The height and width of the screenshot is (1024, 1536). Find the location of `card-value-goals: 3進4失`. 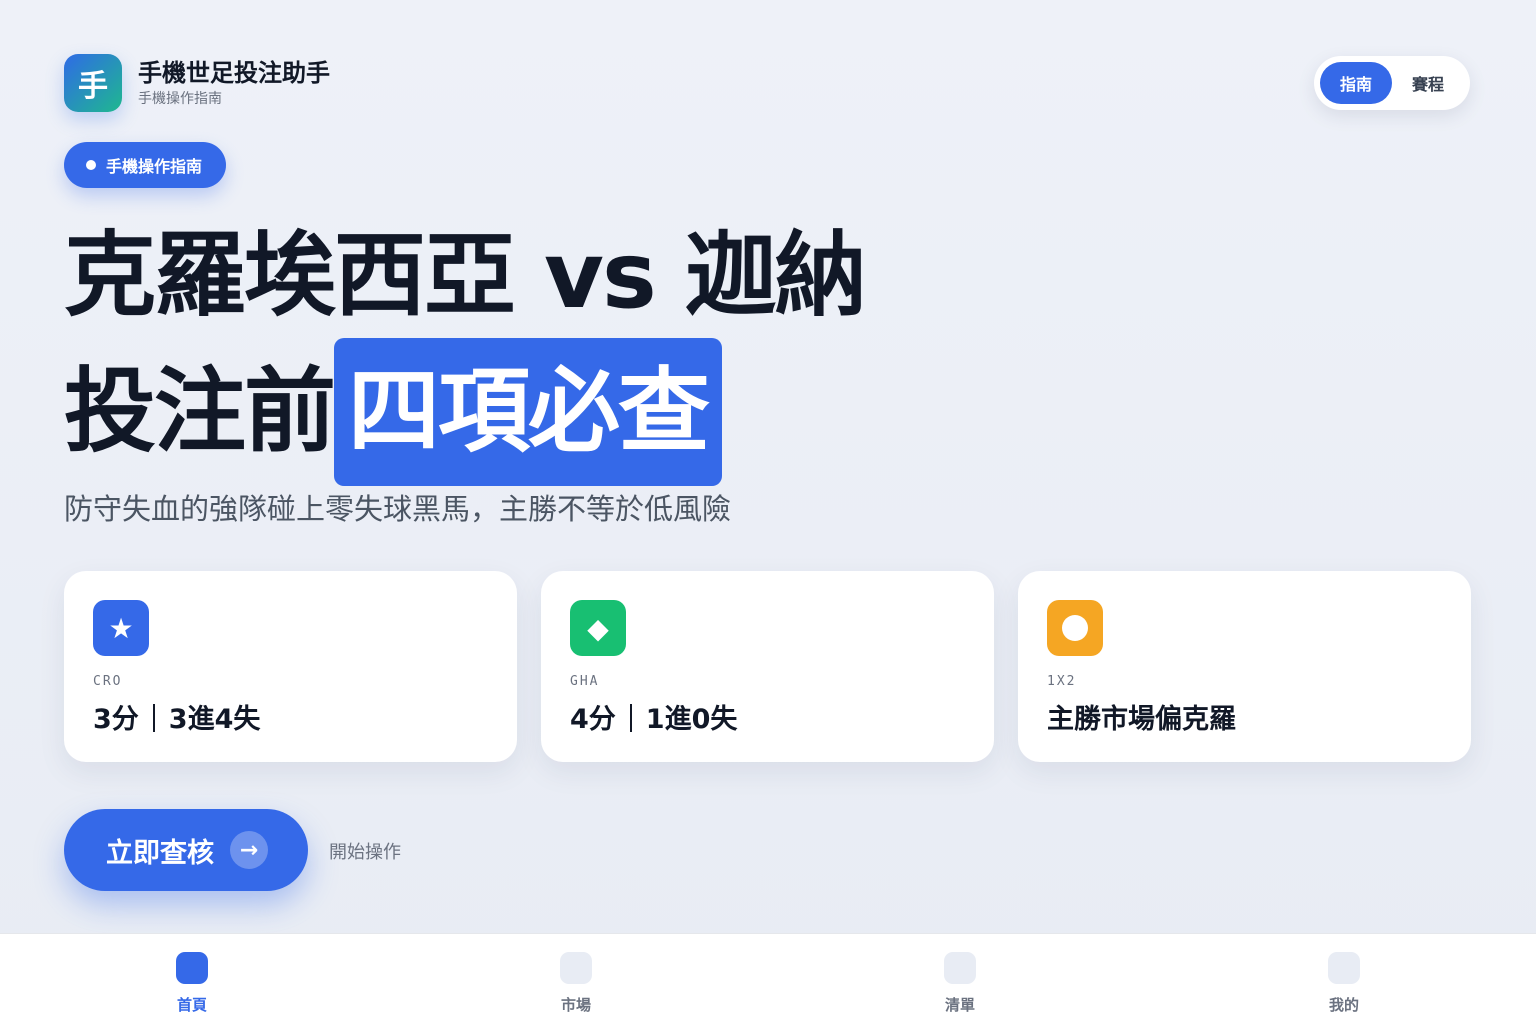

card-value-goals: 3進4失 is located at coordinates (214, 719).